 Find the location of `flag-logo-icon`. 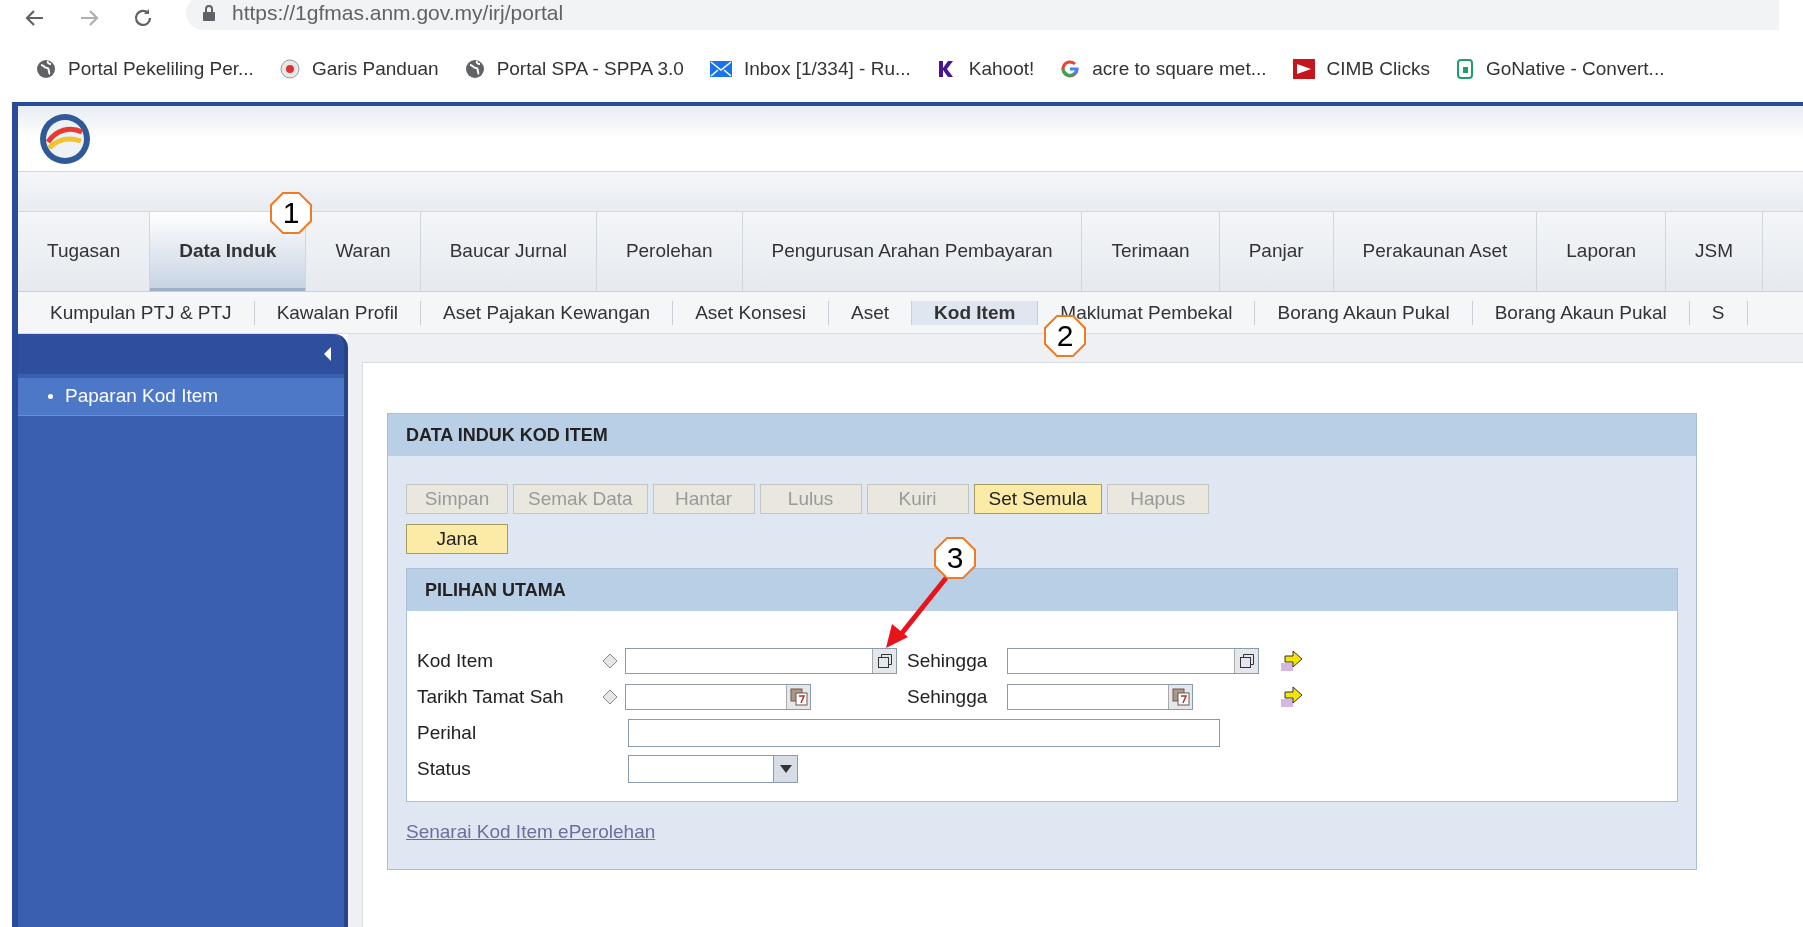

flag-logo-icon is located at coordinates (1303, 69).